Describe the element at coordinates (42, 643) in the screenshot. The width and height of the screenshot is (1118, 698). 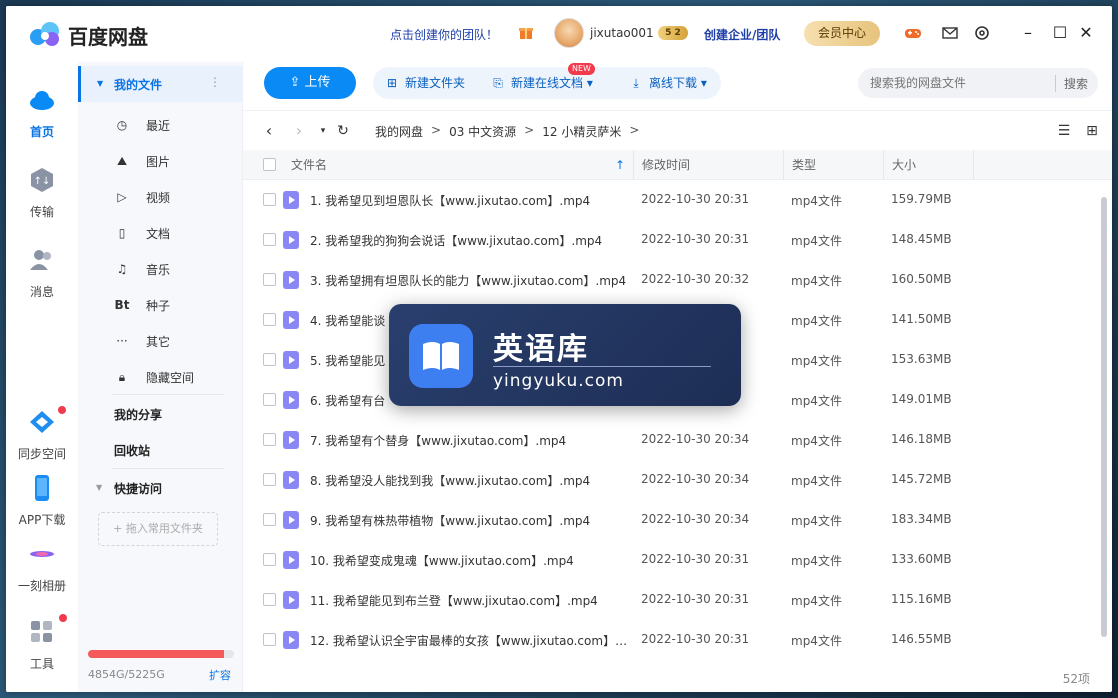
I see `rail-tools: 工具` at that location.